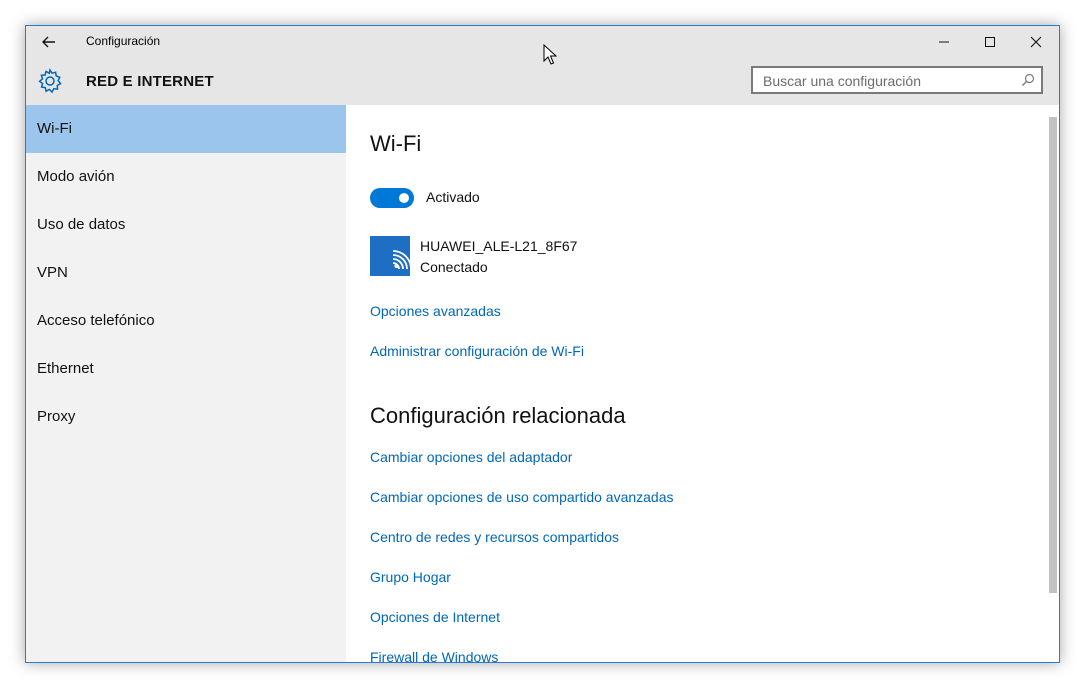 The width and height of the screenshot is (1085, 688). I want to click on maximize-icon, so click(990, 42).